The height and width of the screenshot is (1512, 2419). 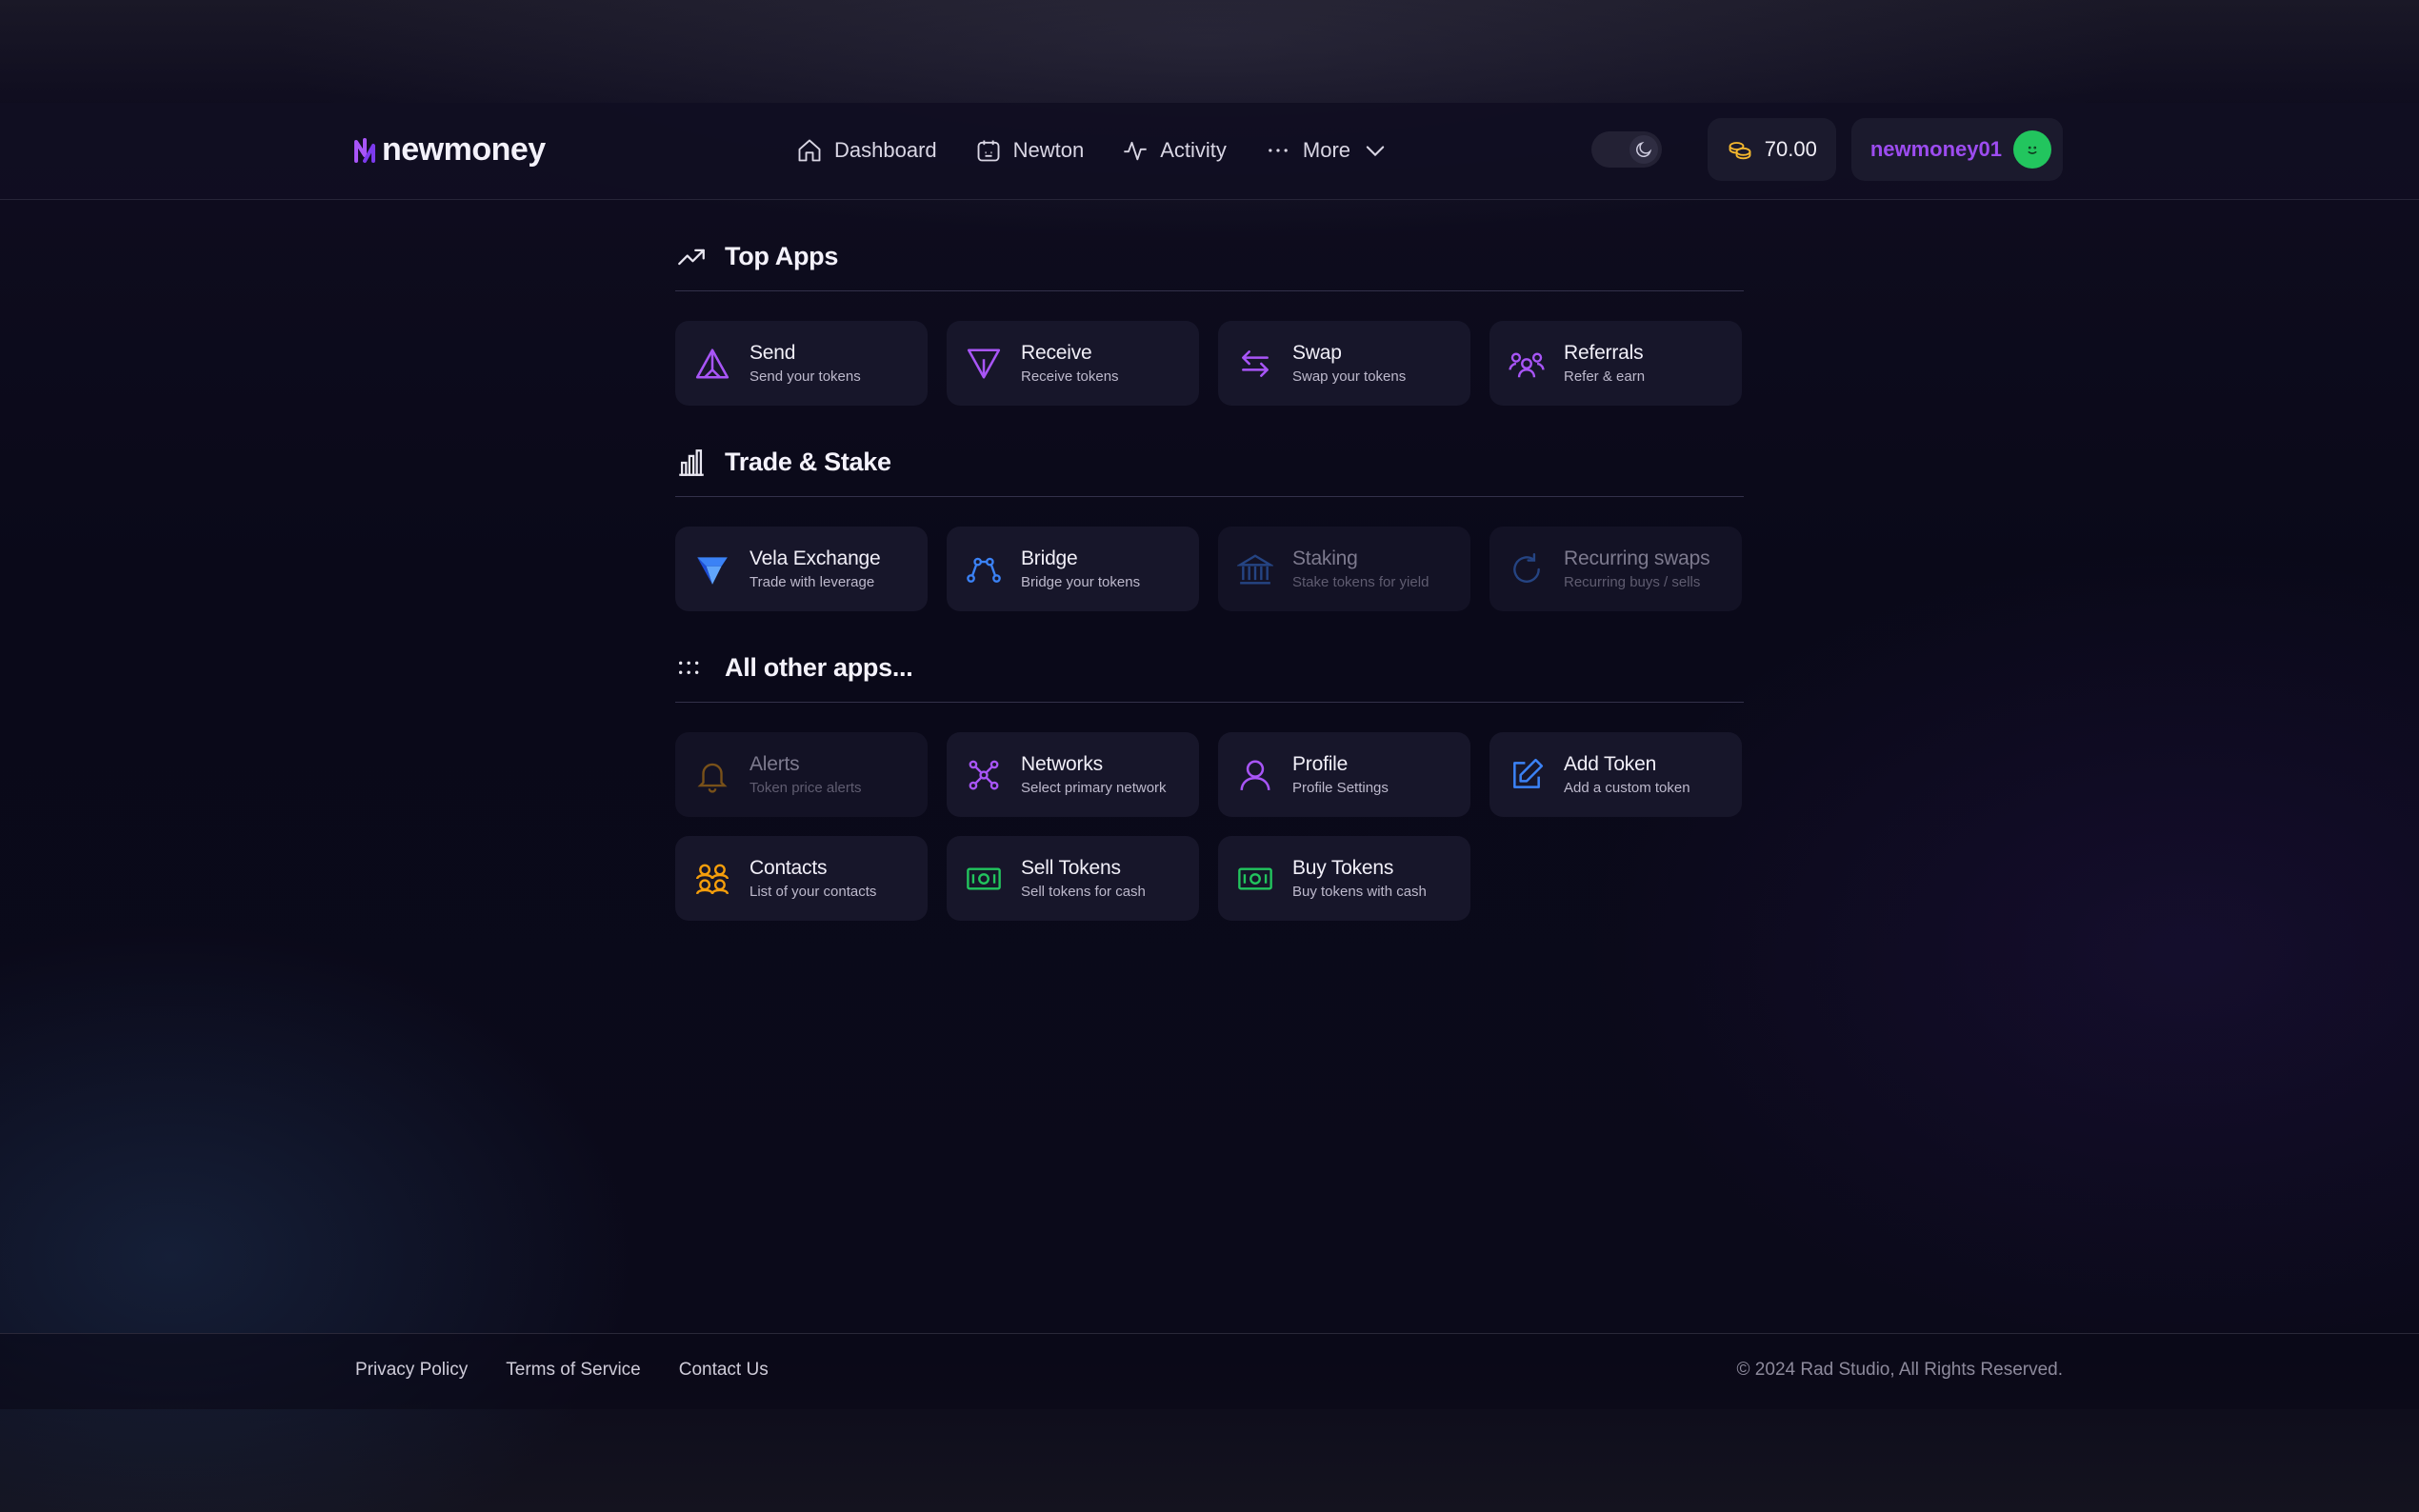 I want to click on app-card-buy-tokens: Buy Tokens Buy tokens with cash, so click(x=1344, y=878).